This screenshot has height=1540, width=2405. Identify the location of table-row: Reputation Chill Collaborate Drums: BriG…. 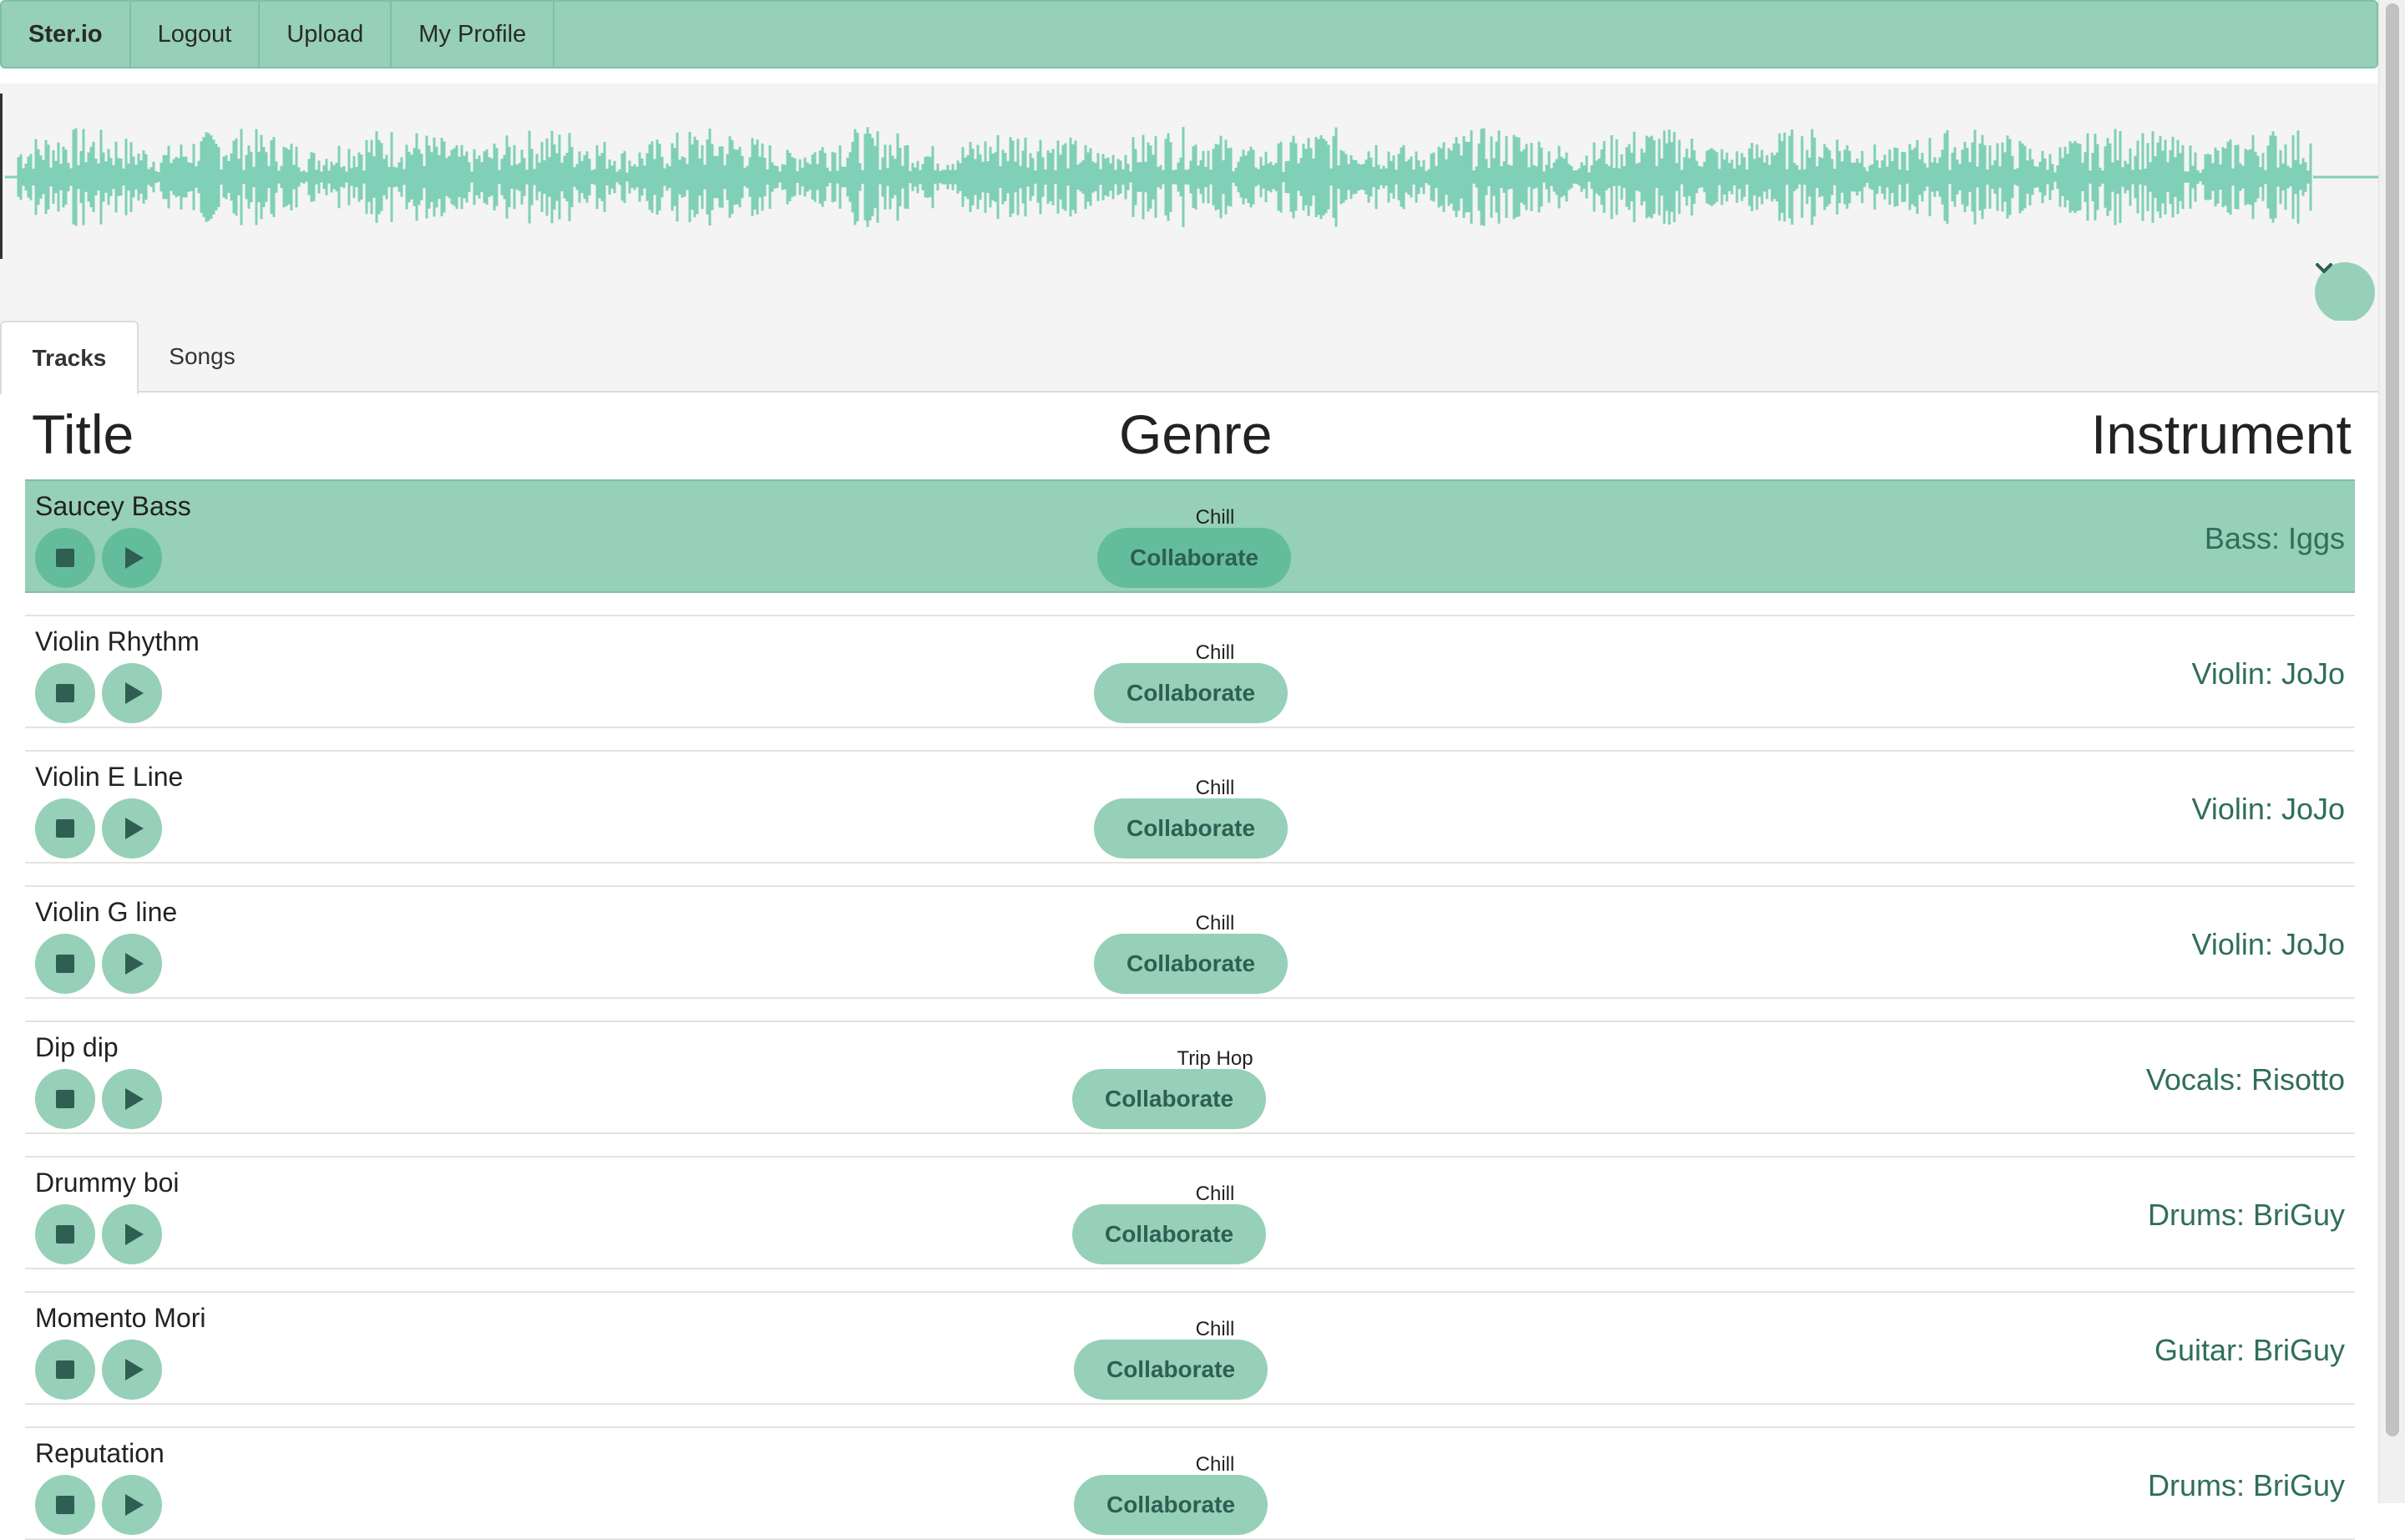
(1190, 1483).